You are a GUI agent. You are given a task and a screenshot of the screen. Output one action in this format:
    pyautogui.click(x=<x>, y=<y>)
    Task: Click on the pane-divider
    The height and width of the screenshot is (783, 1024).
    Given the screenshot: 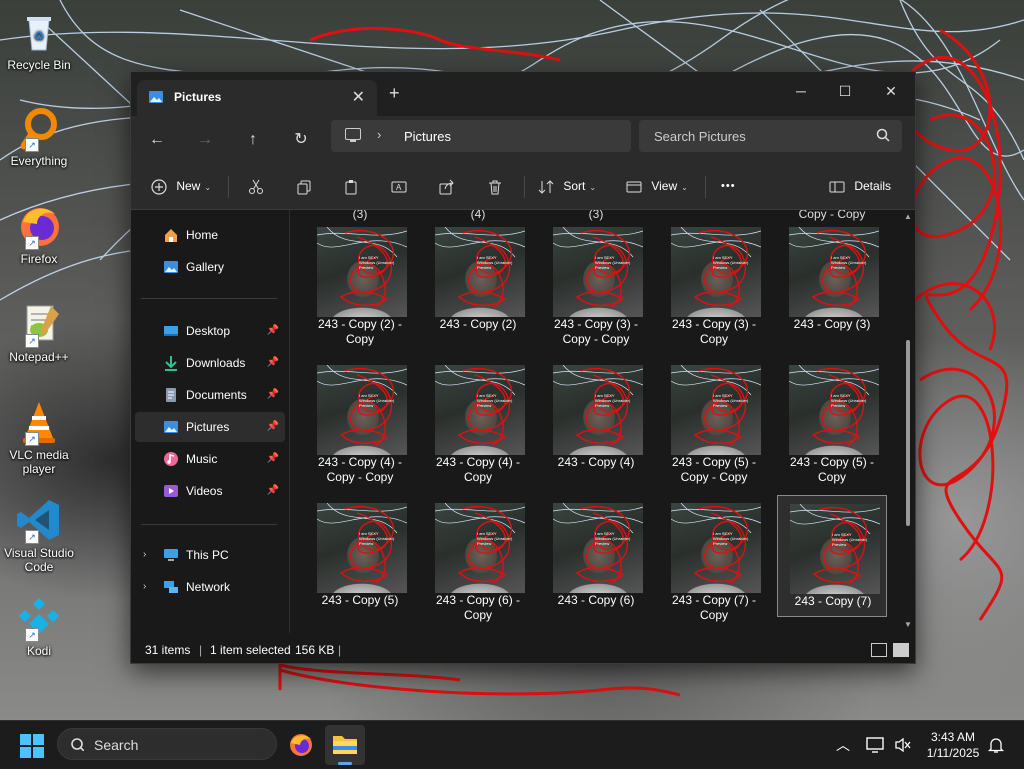 What is the action you would take?
    pyautogui.click(x=289, y=421)
    